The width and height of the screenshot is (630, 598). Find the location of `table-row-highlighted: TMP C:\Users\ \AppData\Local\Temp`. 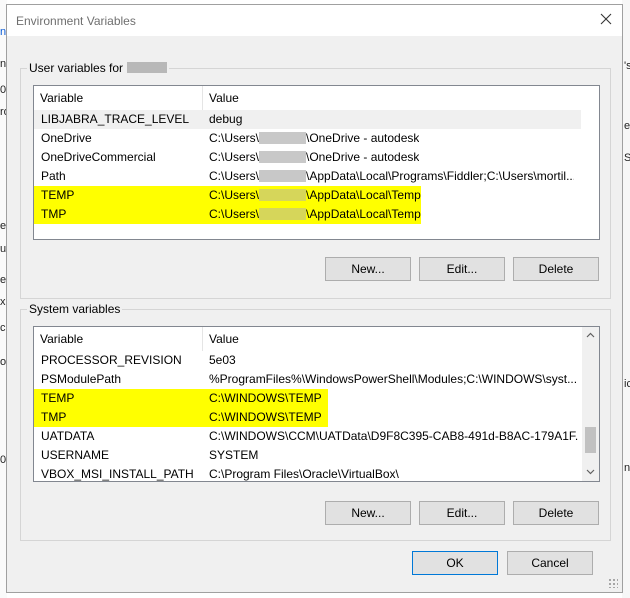

table-row-highlighted: TMP C:\Users\ \AppData\Local\Temp is located at coordinates (227, 214).